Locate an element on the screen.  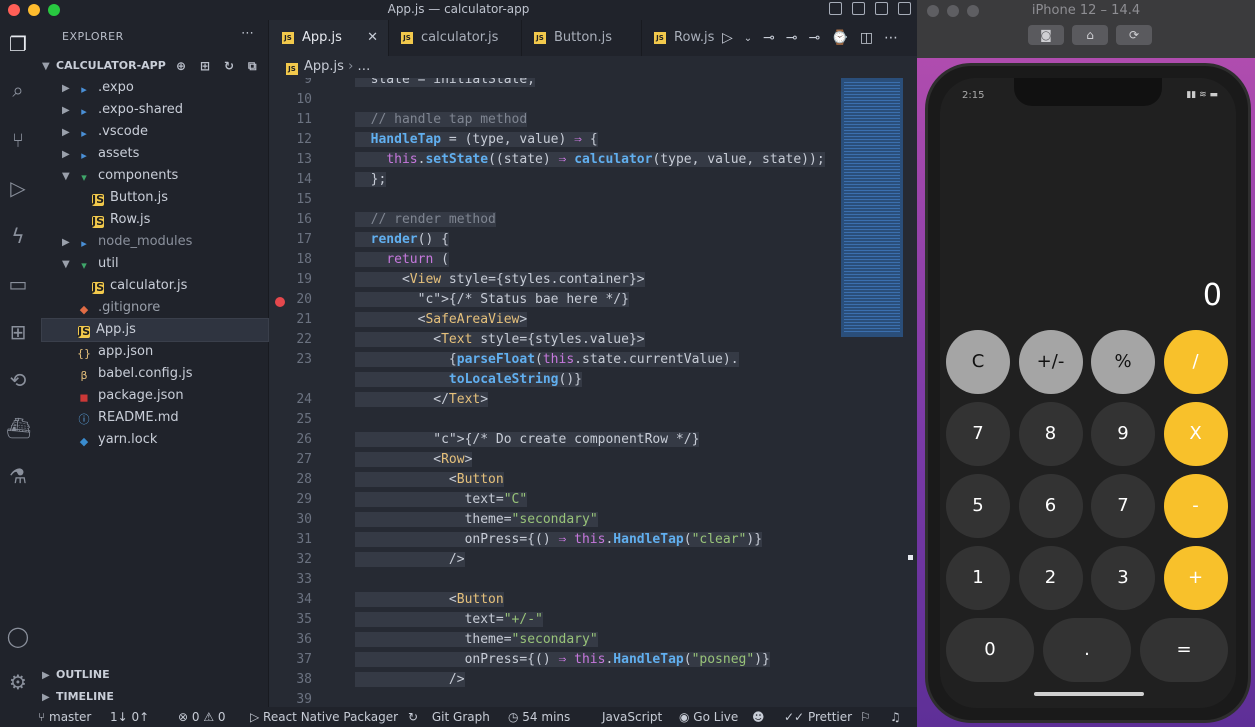
calc-key-decimal: . is located at coordinates (1087, 650).